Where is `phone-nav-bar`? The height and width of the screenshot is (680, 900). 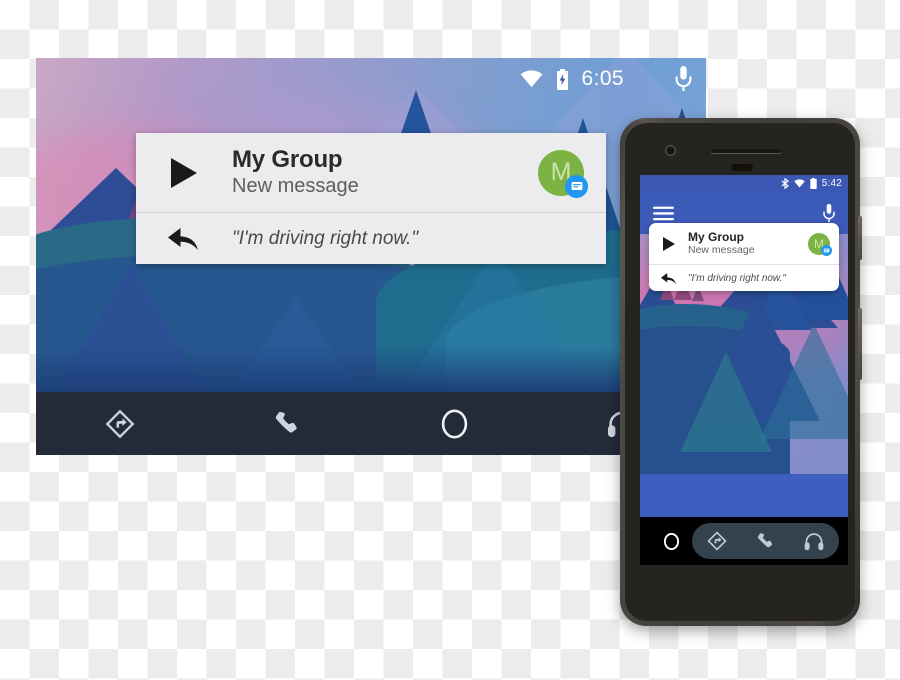
phone-nav-bar is located at coordinates (744, 541).